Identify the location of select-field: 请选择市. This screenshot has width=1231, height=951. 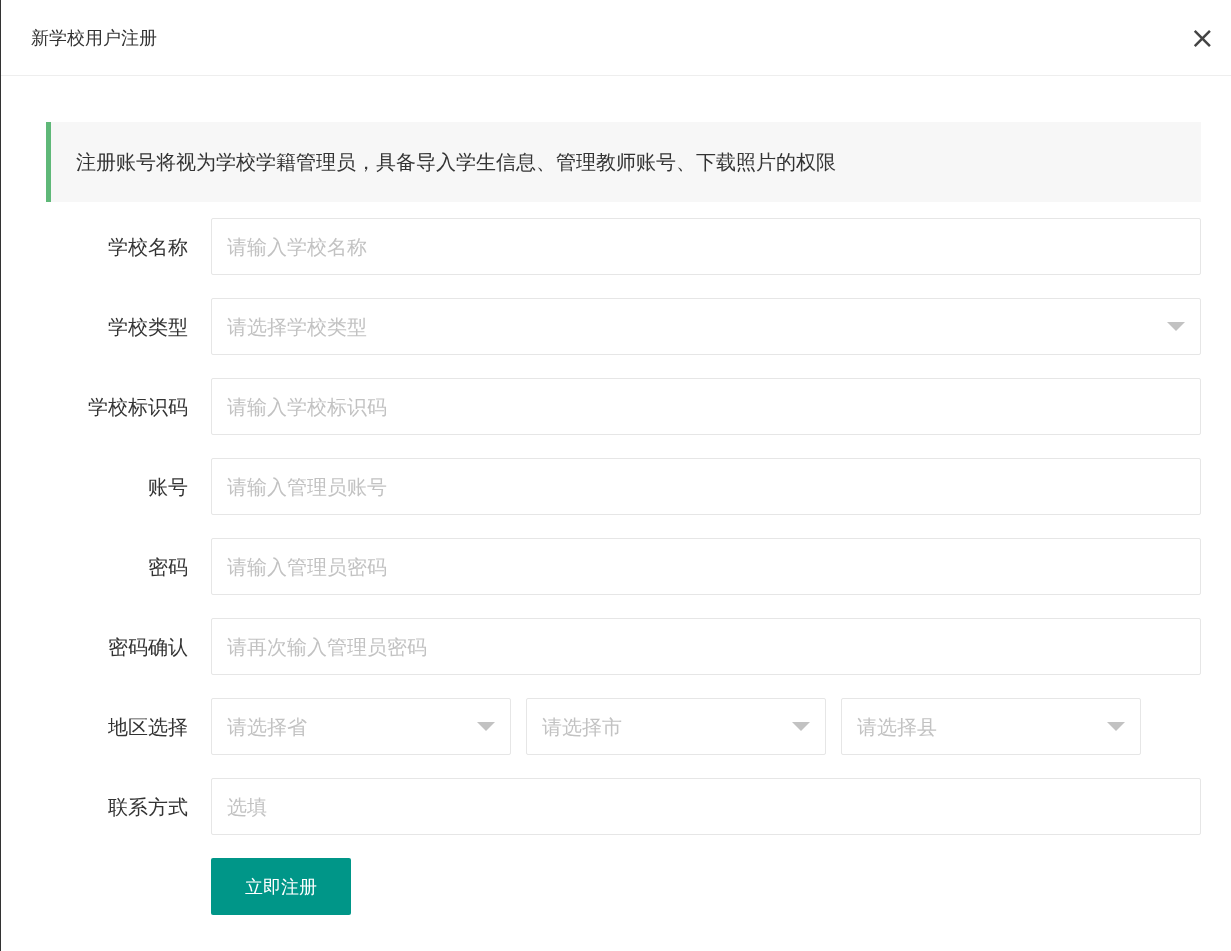
(676, 726).